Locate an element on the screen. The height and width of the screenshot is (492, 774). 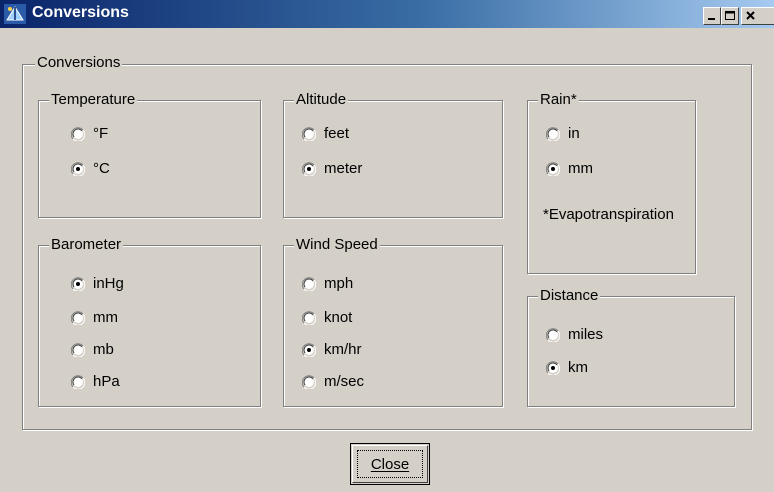
radio-label: mb is located at coordinates (103, 349).